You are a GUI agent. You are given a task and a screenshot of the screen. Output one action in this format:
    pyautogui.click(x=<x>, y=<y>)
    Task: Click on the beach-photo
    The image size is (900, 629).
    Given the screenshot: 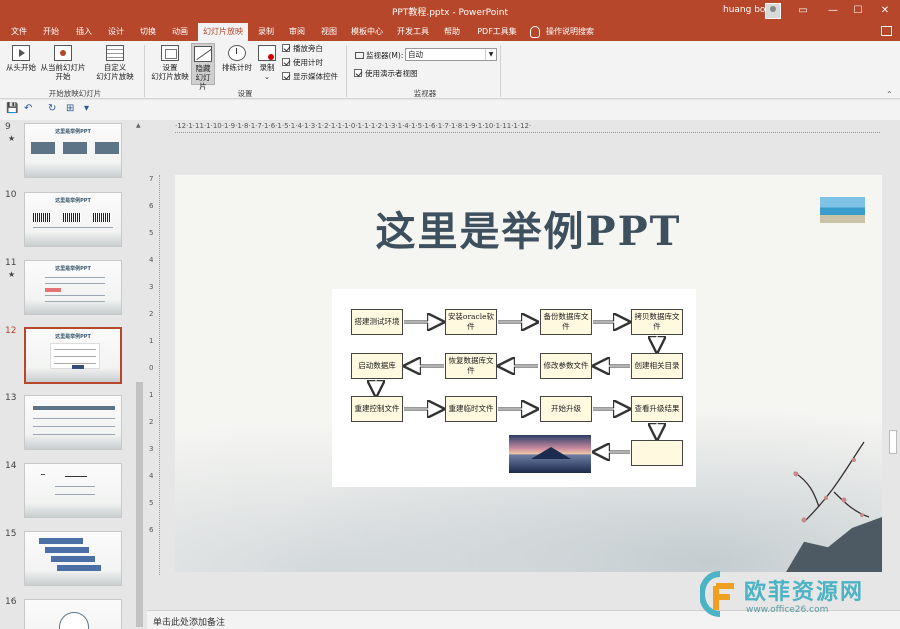 What is the action you would take?
    pyautogui.click(x=842, y=210)
    